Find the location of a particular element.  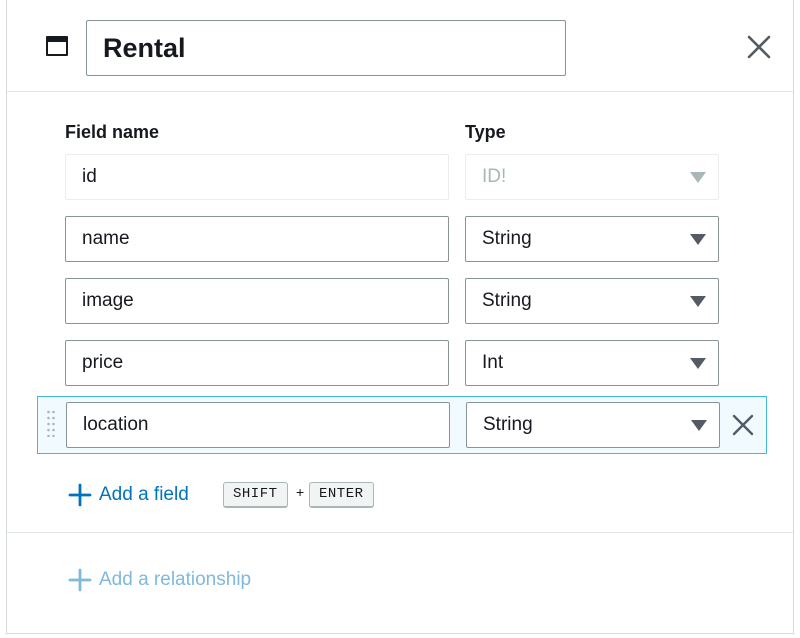

field-type-value: ID! is located at coordinates (494, 176).